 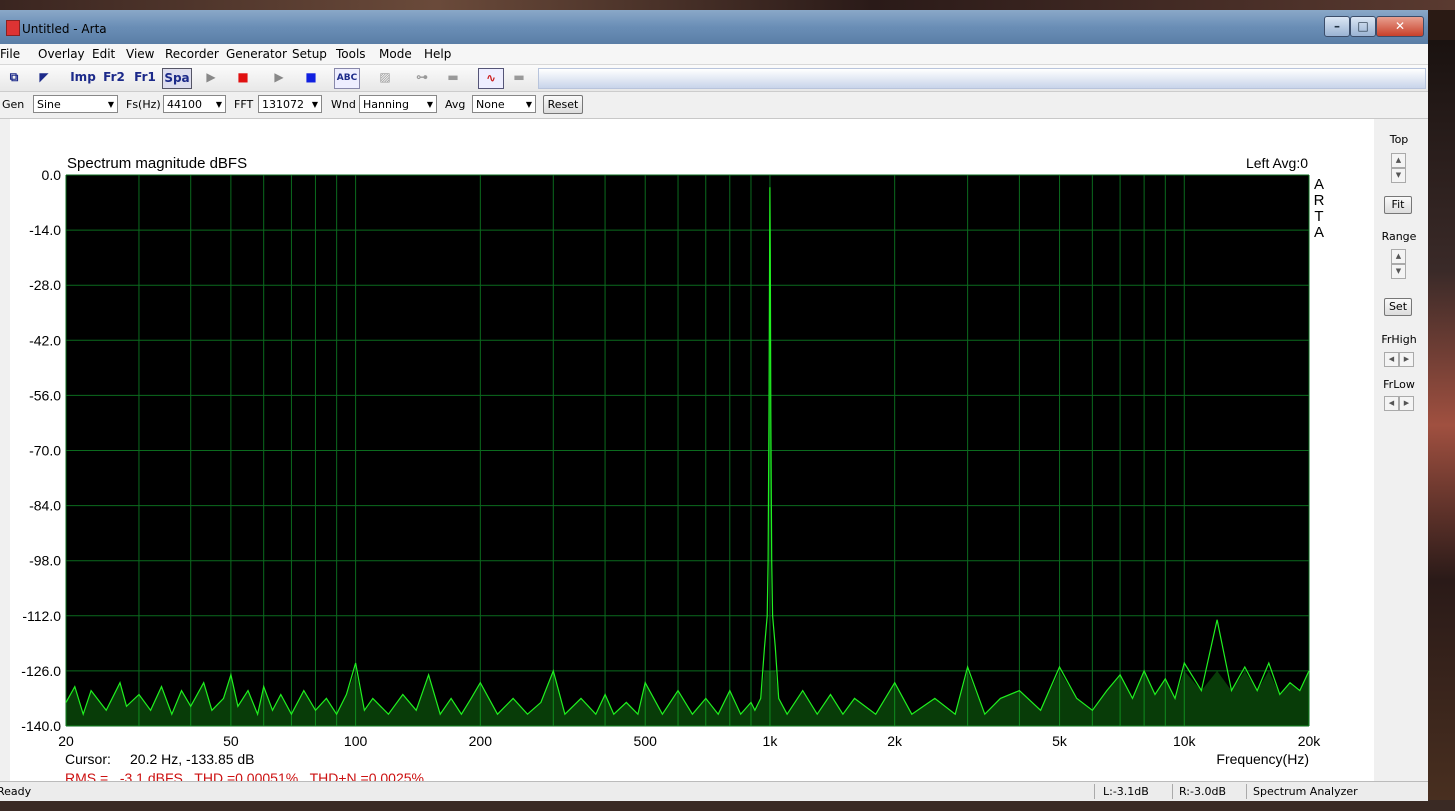 What do you see at coordinates (45, 230) in the screenshot?
I see `y-tick-label: -14.0` at bounding box center [45, 230].